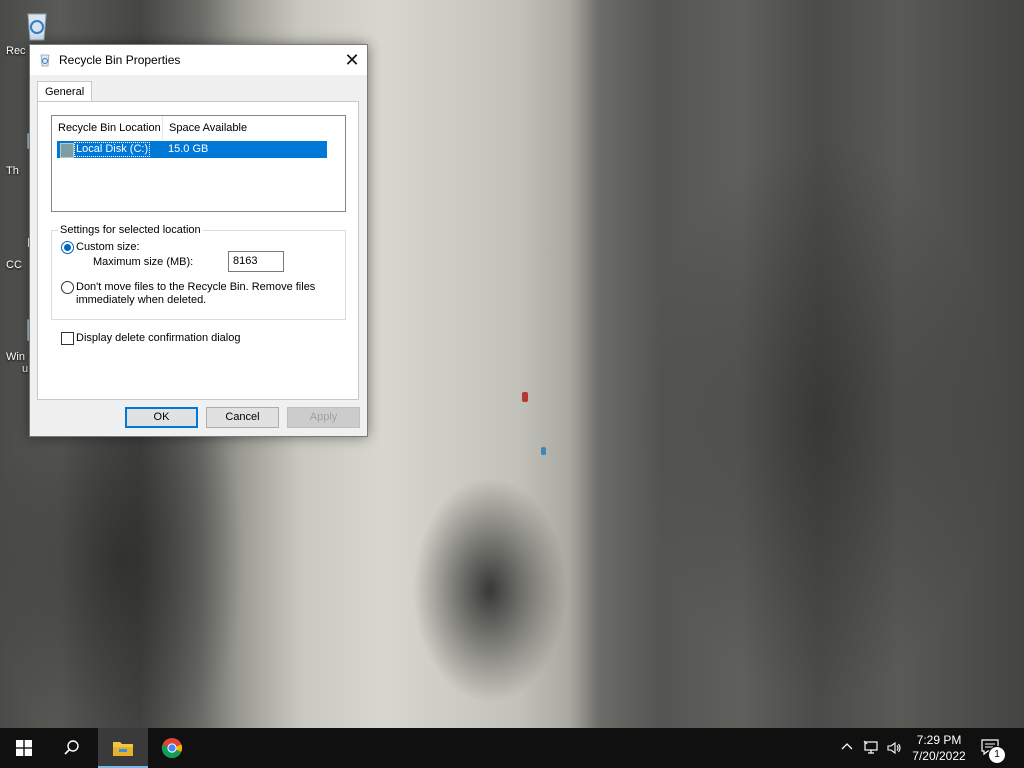 This screenshot has width=1024, height=768. I want to click on windows-logo-icon, so click(24, 748).